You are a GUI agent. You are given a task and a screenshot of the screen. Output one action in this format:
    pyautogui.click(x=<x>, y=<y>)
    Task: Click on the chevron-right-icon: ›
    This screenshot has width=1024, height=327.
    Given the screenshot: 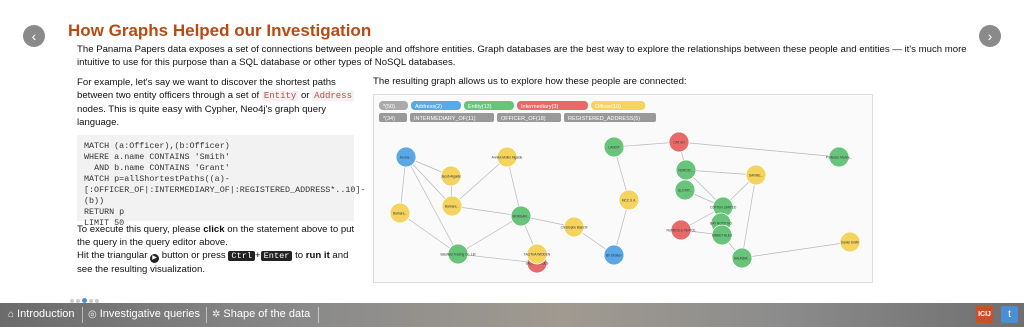 What is the action you would take?
    pyautogui.click(x=990, y=36)
    